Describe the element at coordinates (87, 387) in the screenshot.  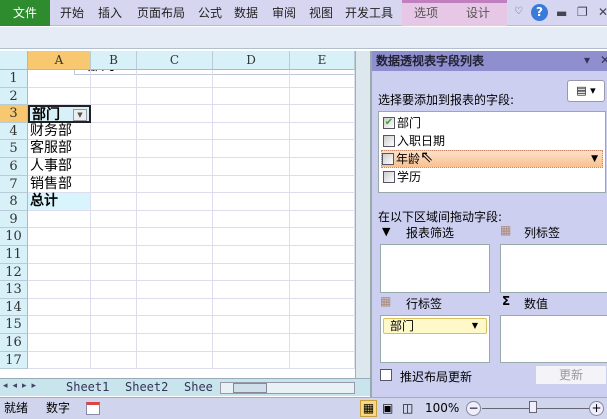
I see `sheet-tab-1: Sheet1` at that location.